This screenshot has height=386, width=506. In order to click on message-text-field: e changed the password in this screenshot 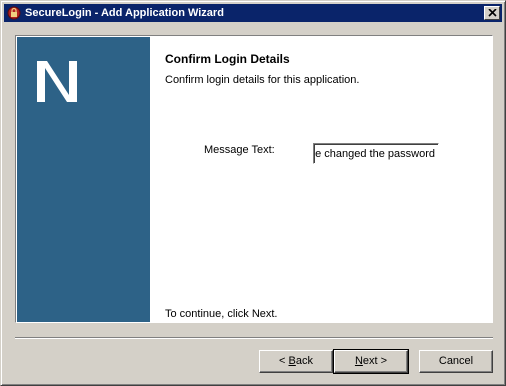, I will do `click(376, 153)`.